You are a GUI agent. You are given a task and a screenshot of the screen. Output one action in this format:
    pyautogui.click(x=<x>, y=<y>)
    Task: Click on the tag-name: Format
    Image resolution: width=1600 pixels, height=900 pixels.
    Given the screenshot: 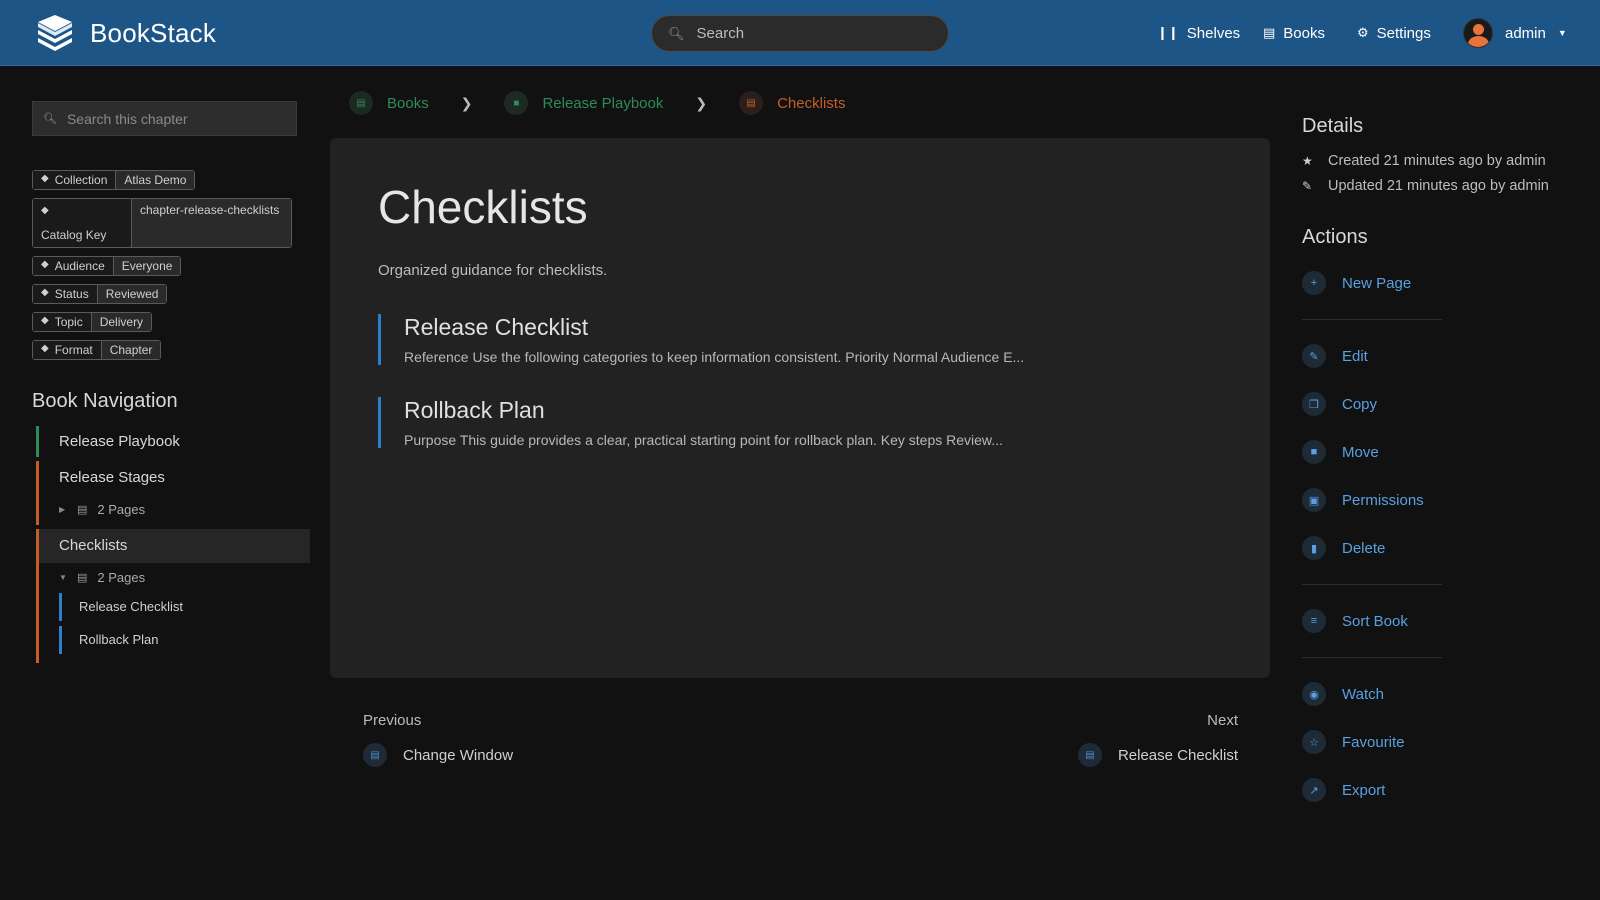 What is the action you would take?
    pyautogui.click(x=74, y=350)
    